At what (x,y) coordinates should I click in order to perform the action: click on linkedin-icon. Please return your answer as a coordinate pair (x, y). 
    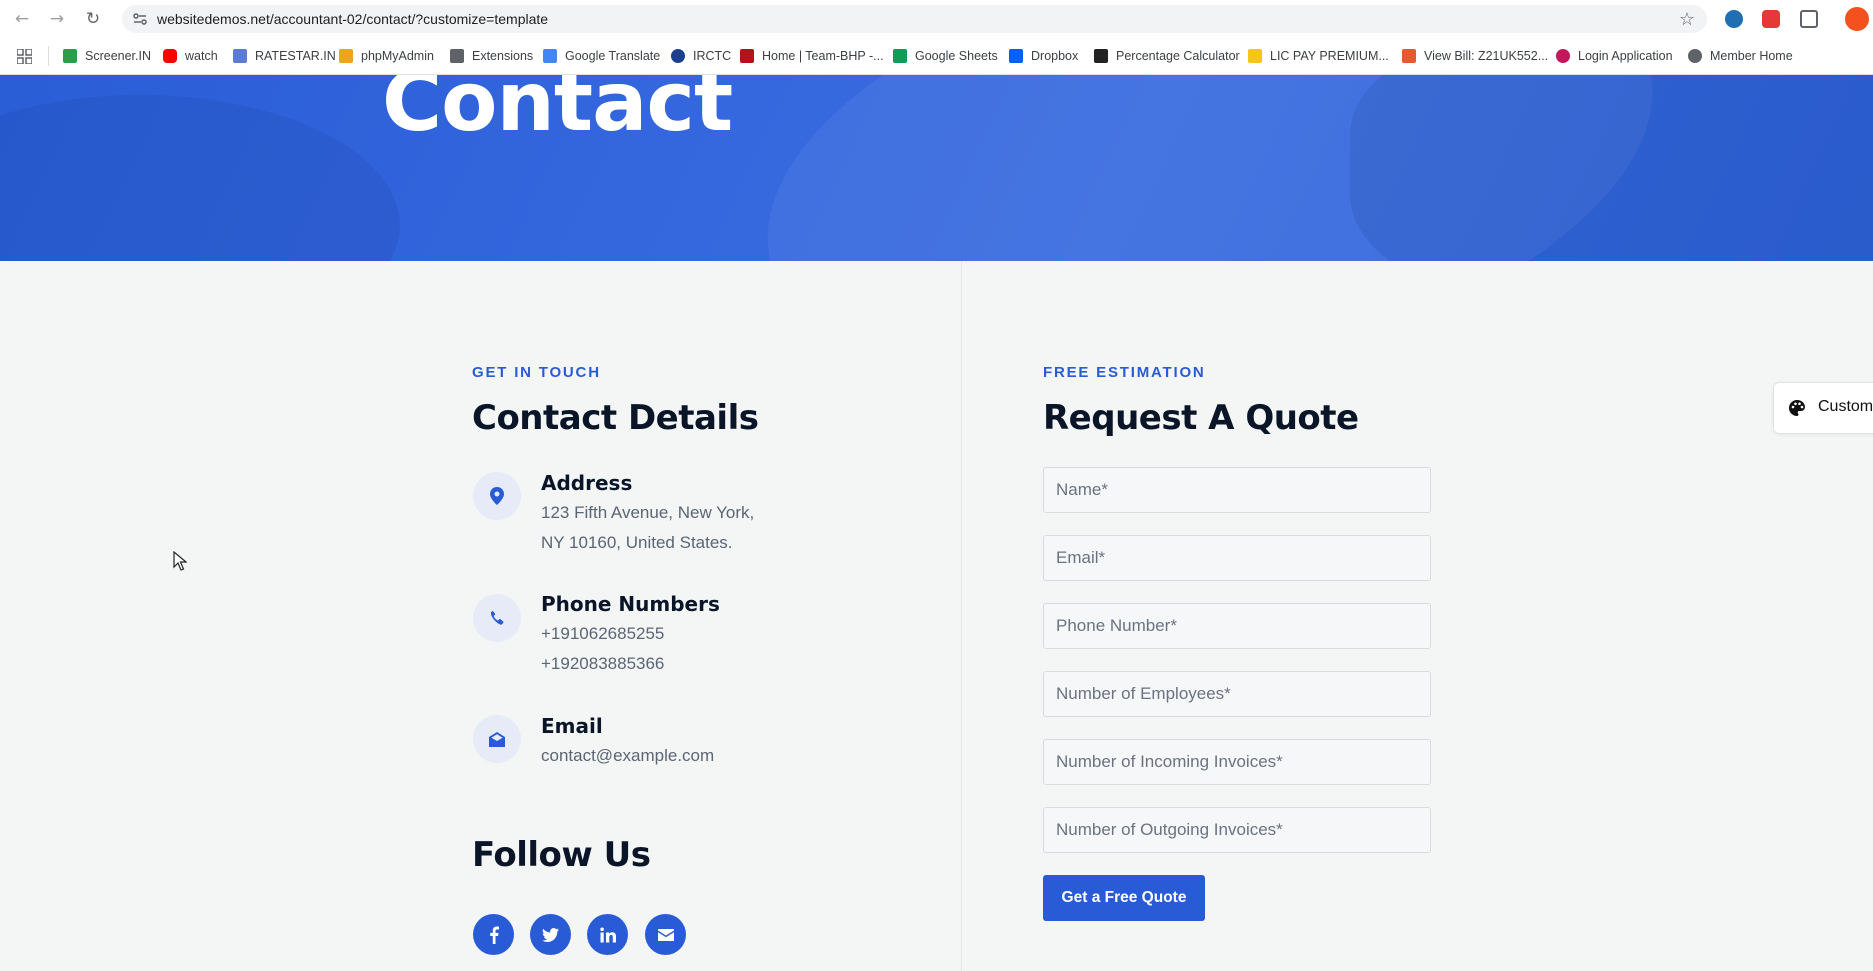
    Looking at the image, I should click on (607, 934).